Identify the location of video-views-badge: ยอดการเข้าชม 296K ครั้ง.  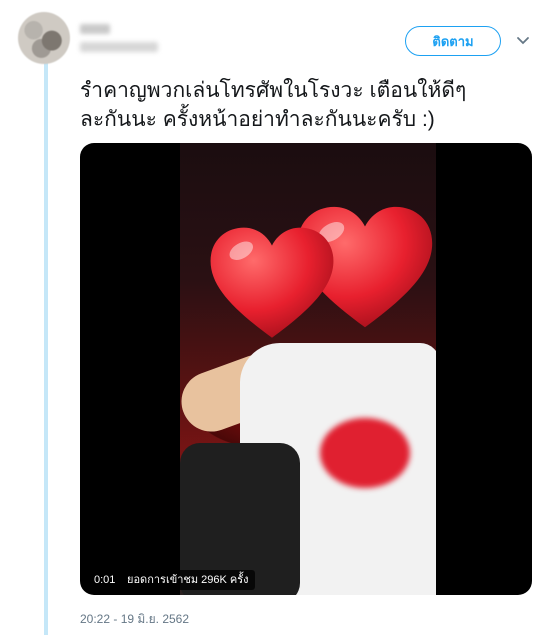
(188, 580).